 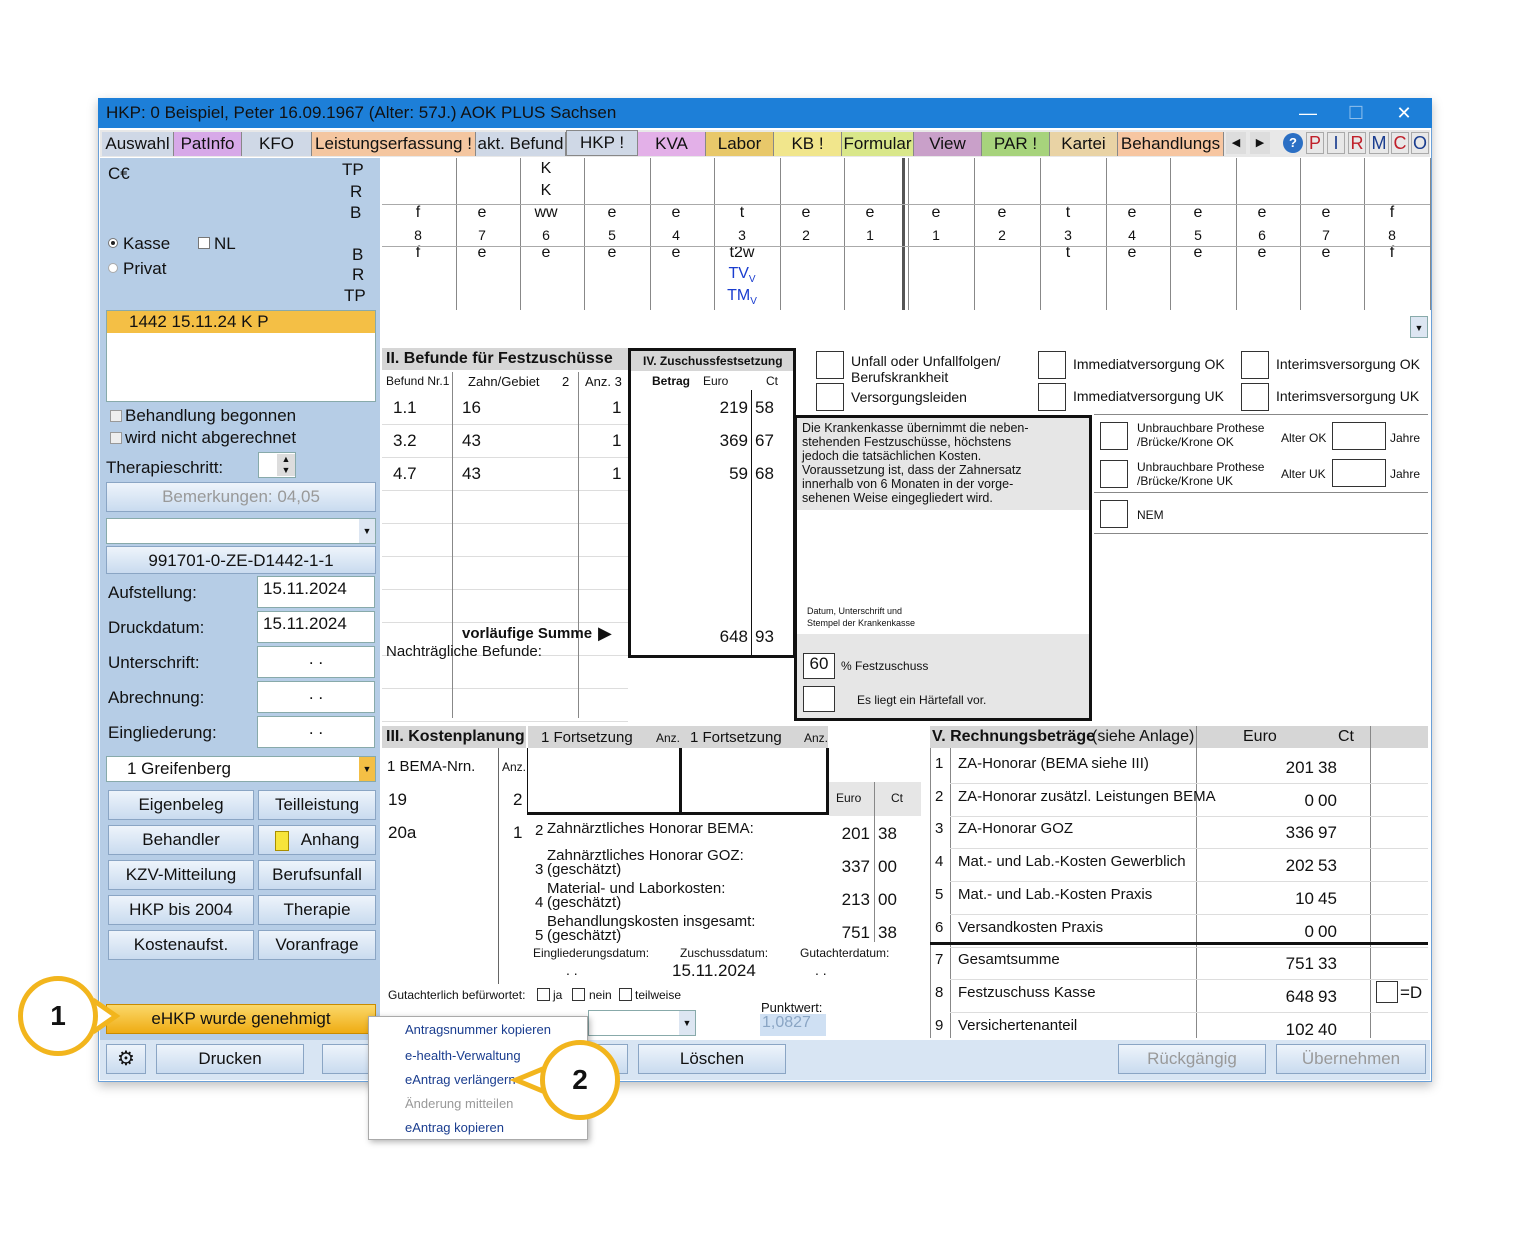 I want to click on anhang-label: Anhang, so click(x=330, y=839).